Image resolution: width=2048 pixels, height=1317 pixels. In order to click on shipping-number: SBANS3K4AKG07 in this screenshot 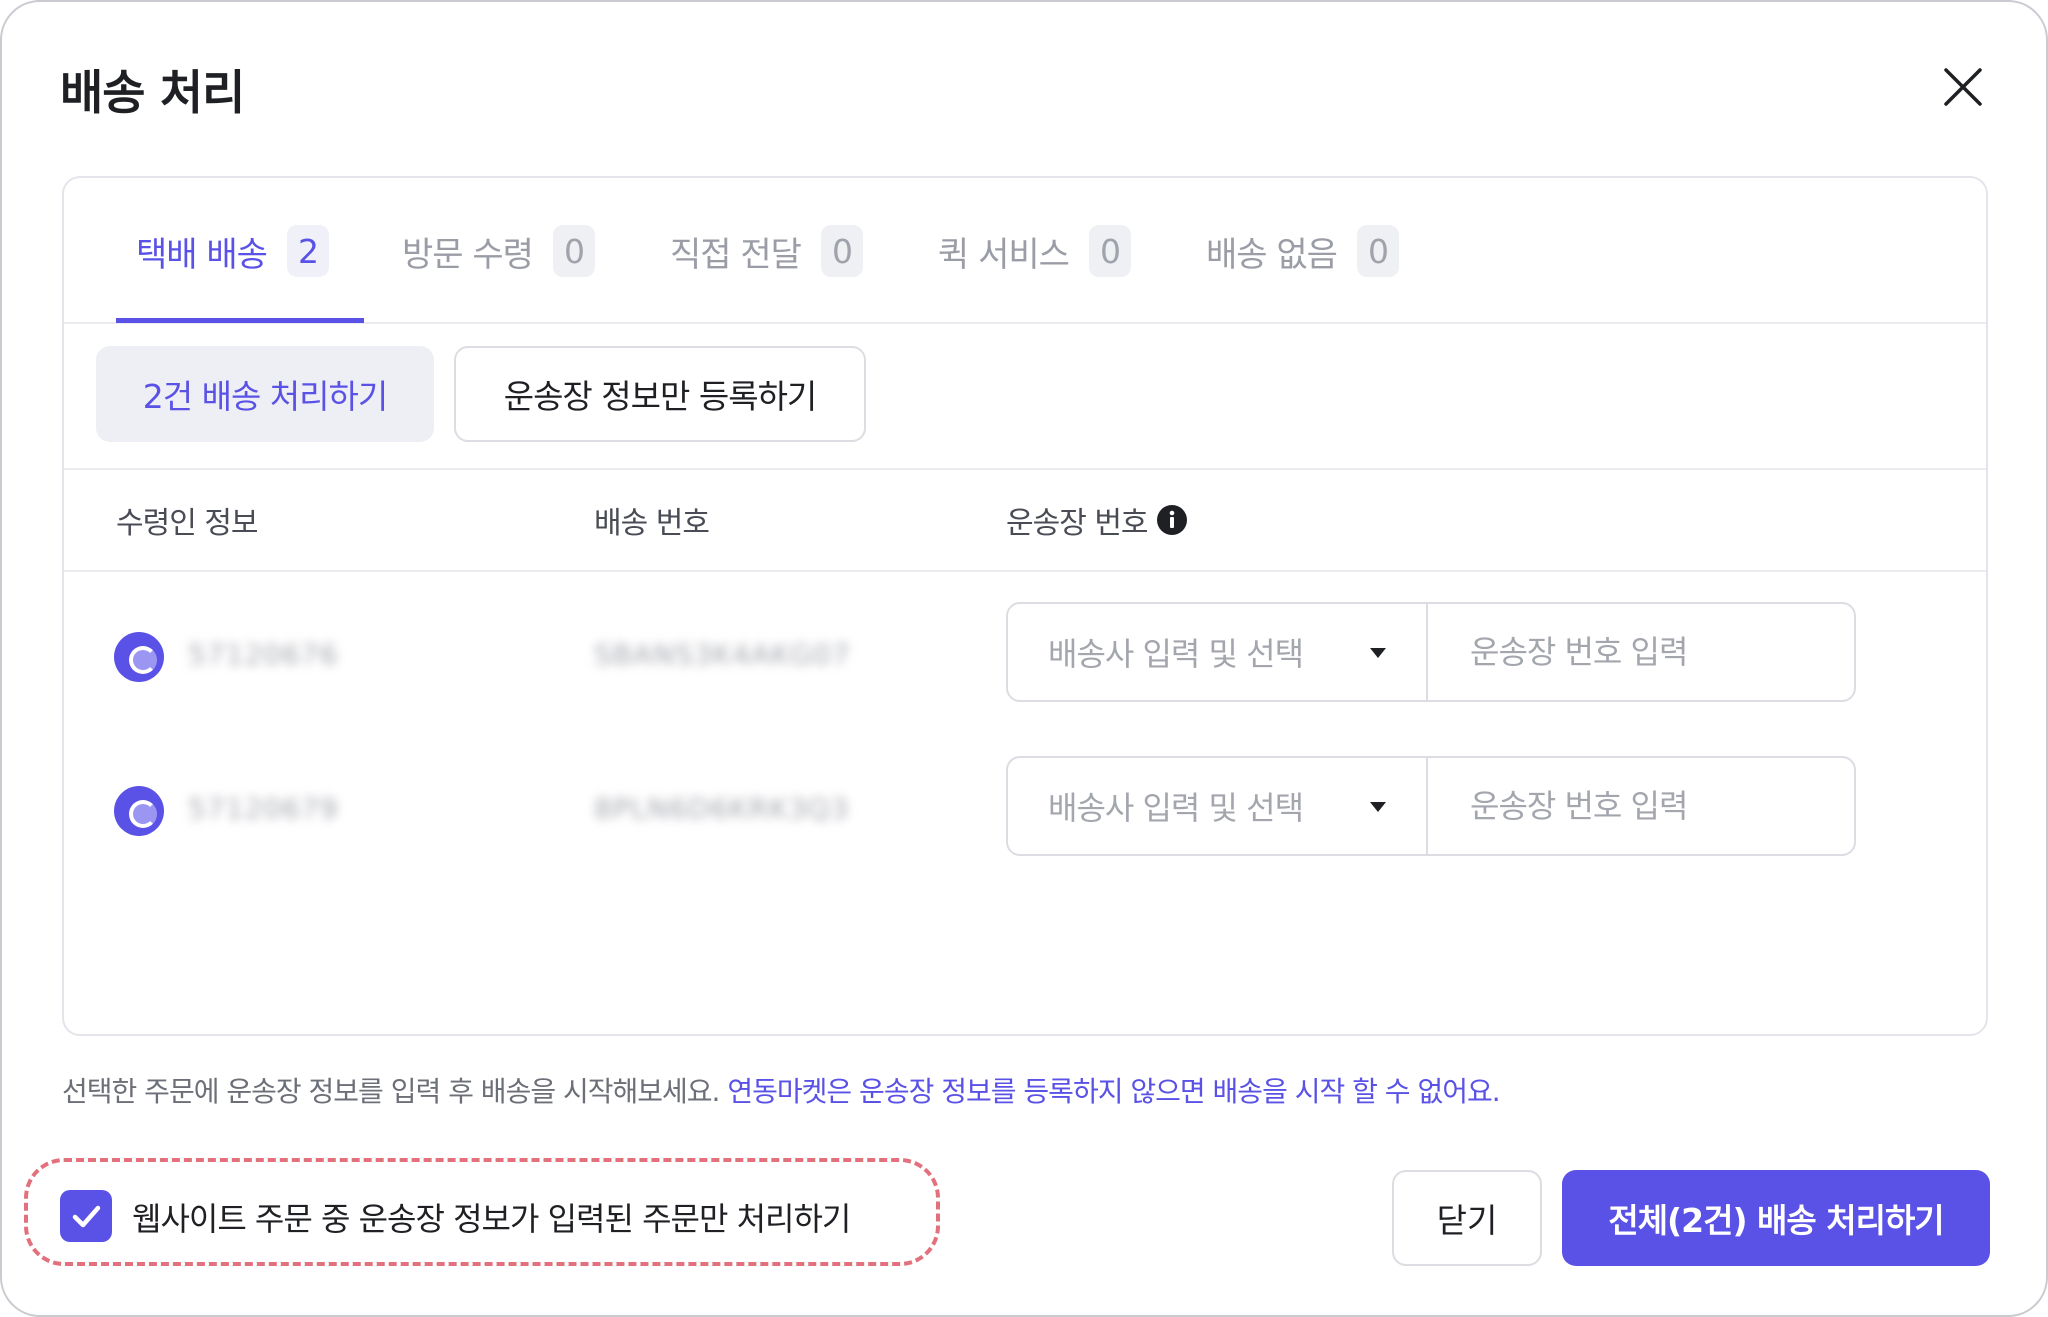, I will do `click(722, 654)`.